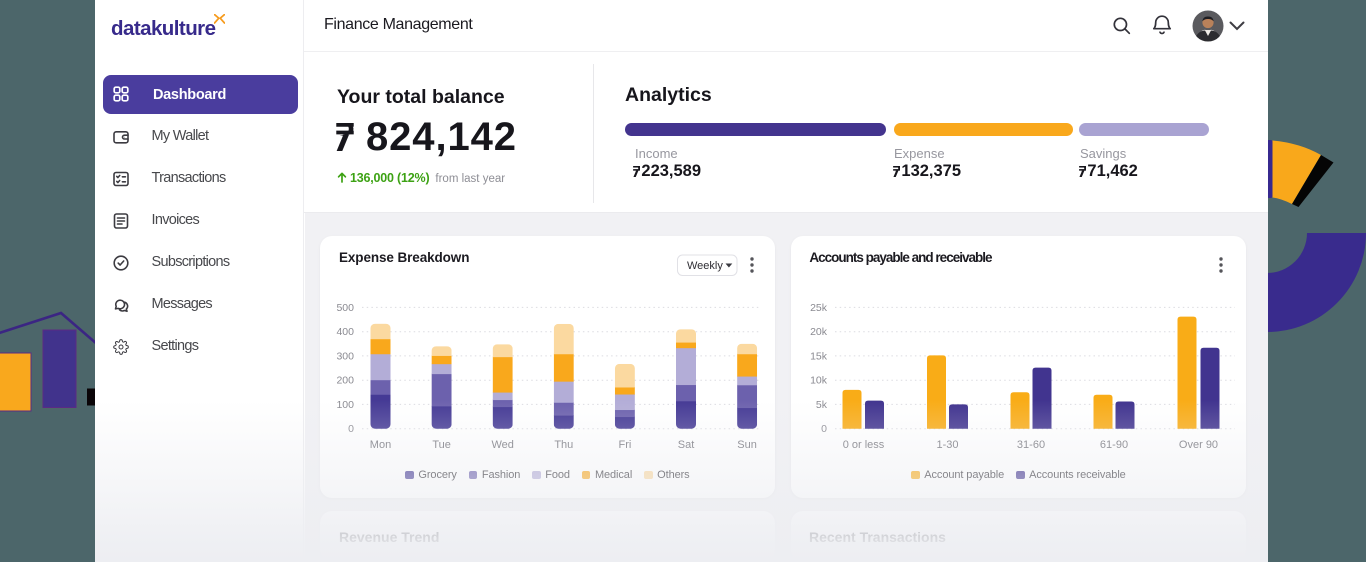 This screenshot has width=1366, height=562. What do you see at coordinates (345, 381) in the screenshot?
I see `svg-text: 200` at bounding box center [345, 381].